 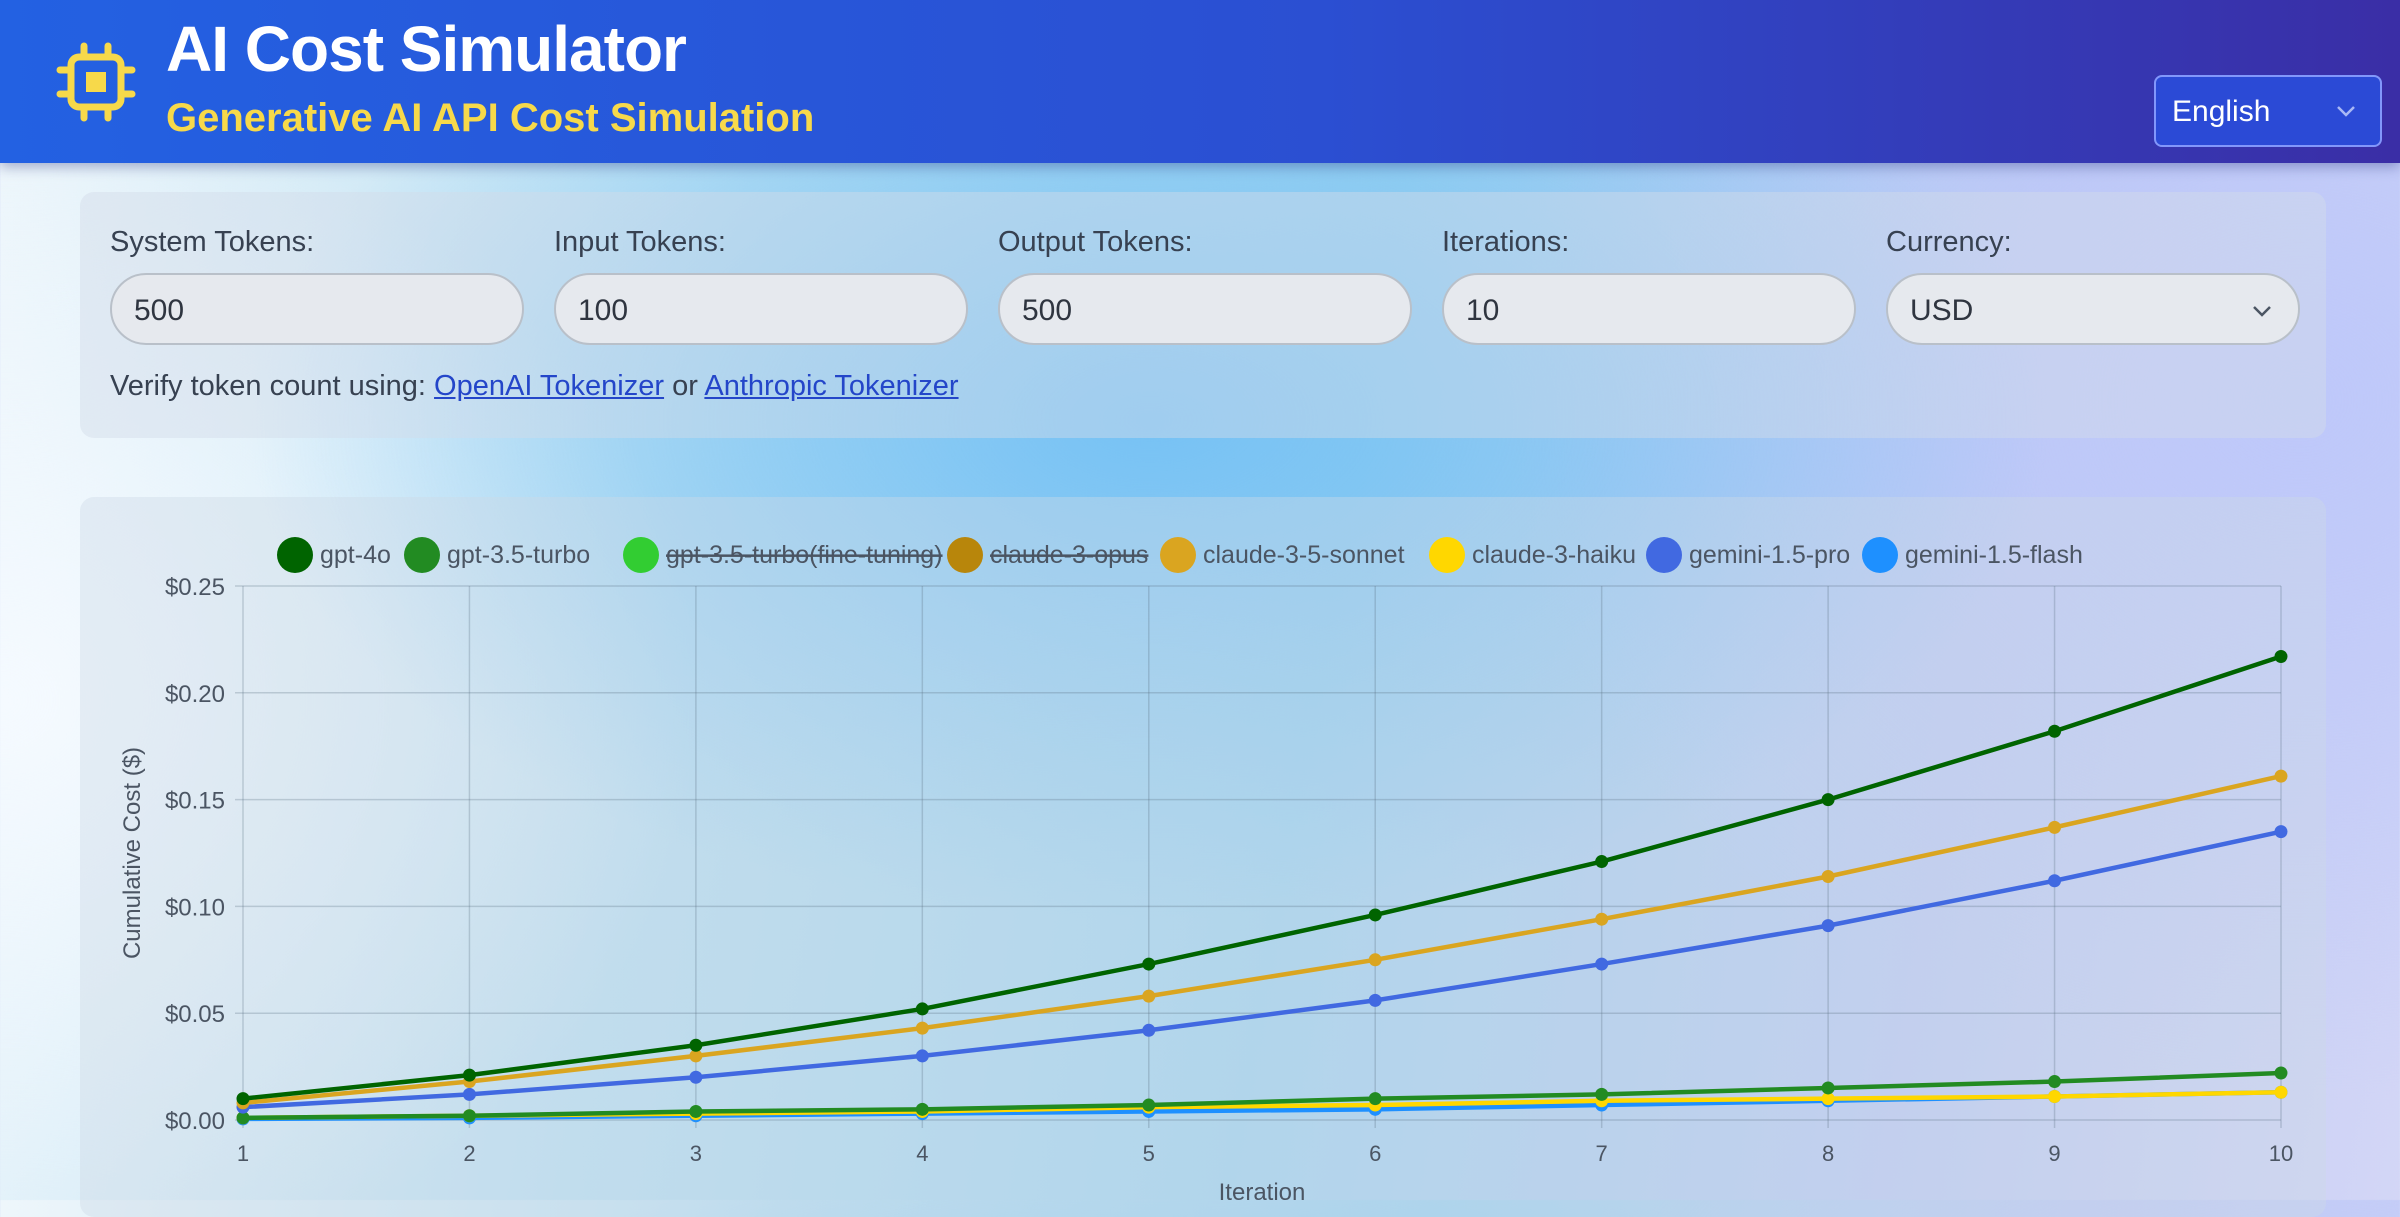 I want to click on x-axis-title: Iteration, so click(x=1262, y=1189).